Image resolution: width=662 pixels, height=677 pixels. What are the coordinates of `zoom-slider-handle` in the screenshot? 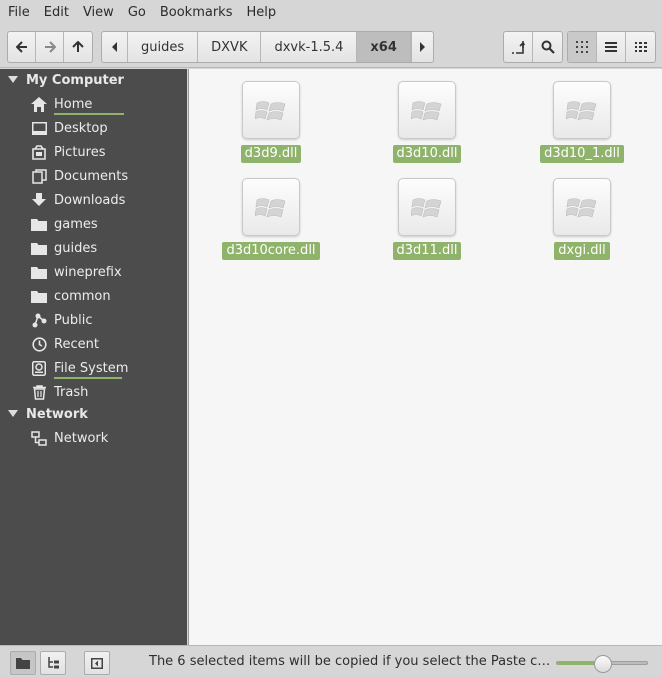 It's located at (603, 664).